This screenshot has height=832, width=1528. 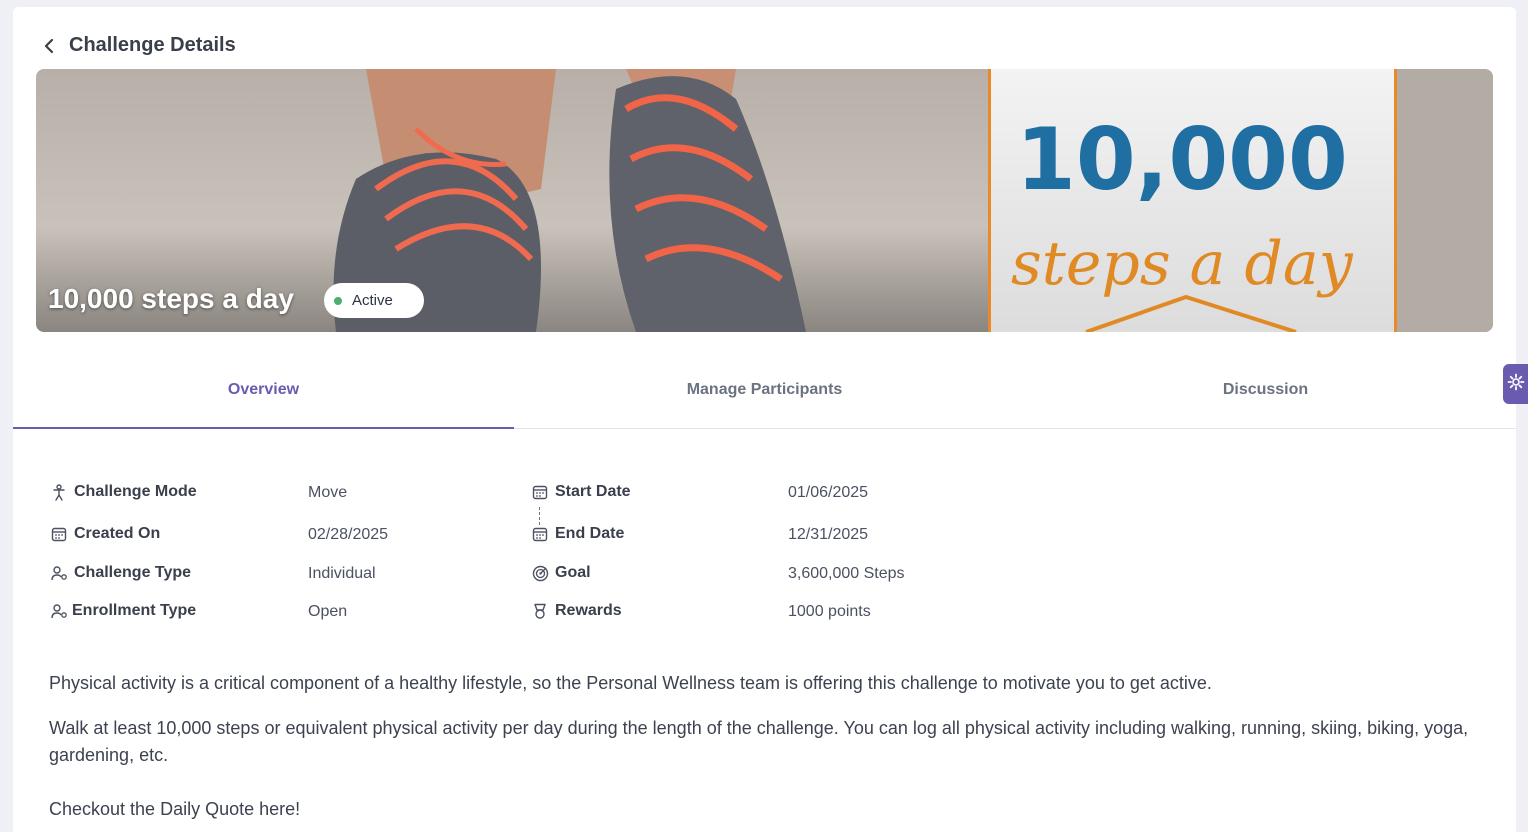 I want to click on detail-label: Created On, so click(x=117, y=533).